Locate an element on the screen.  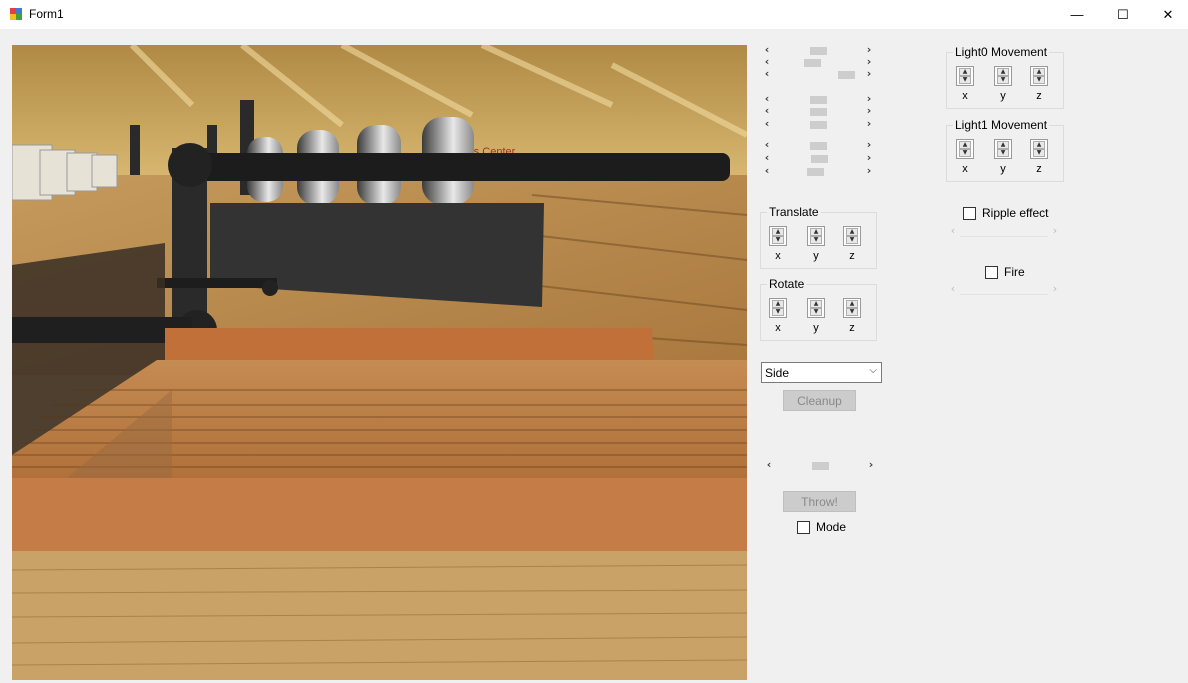
slider-group3-1: ‹ › is located at coordinates (818, 144).